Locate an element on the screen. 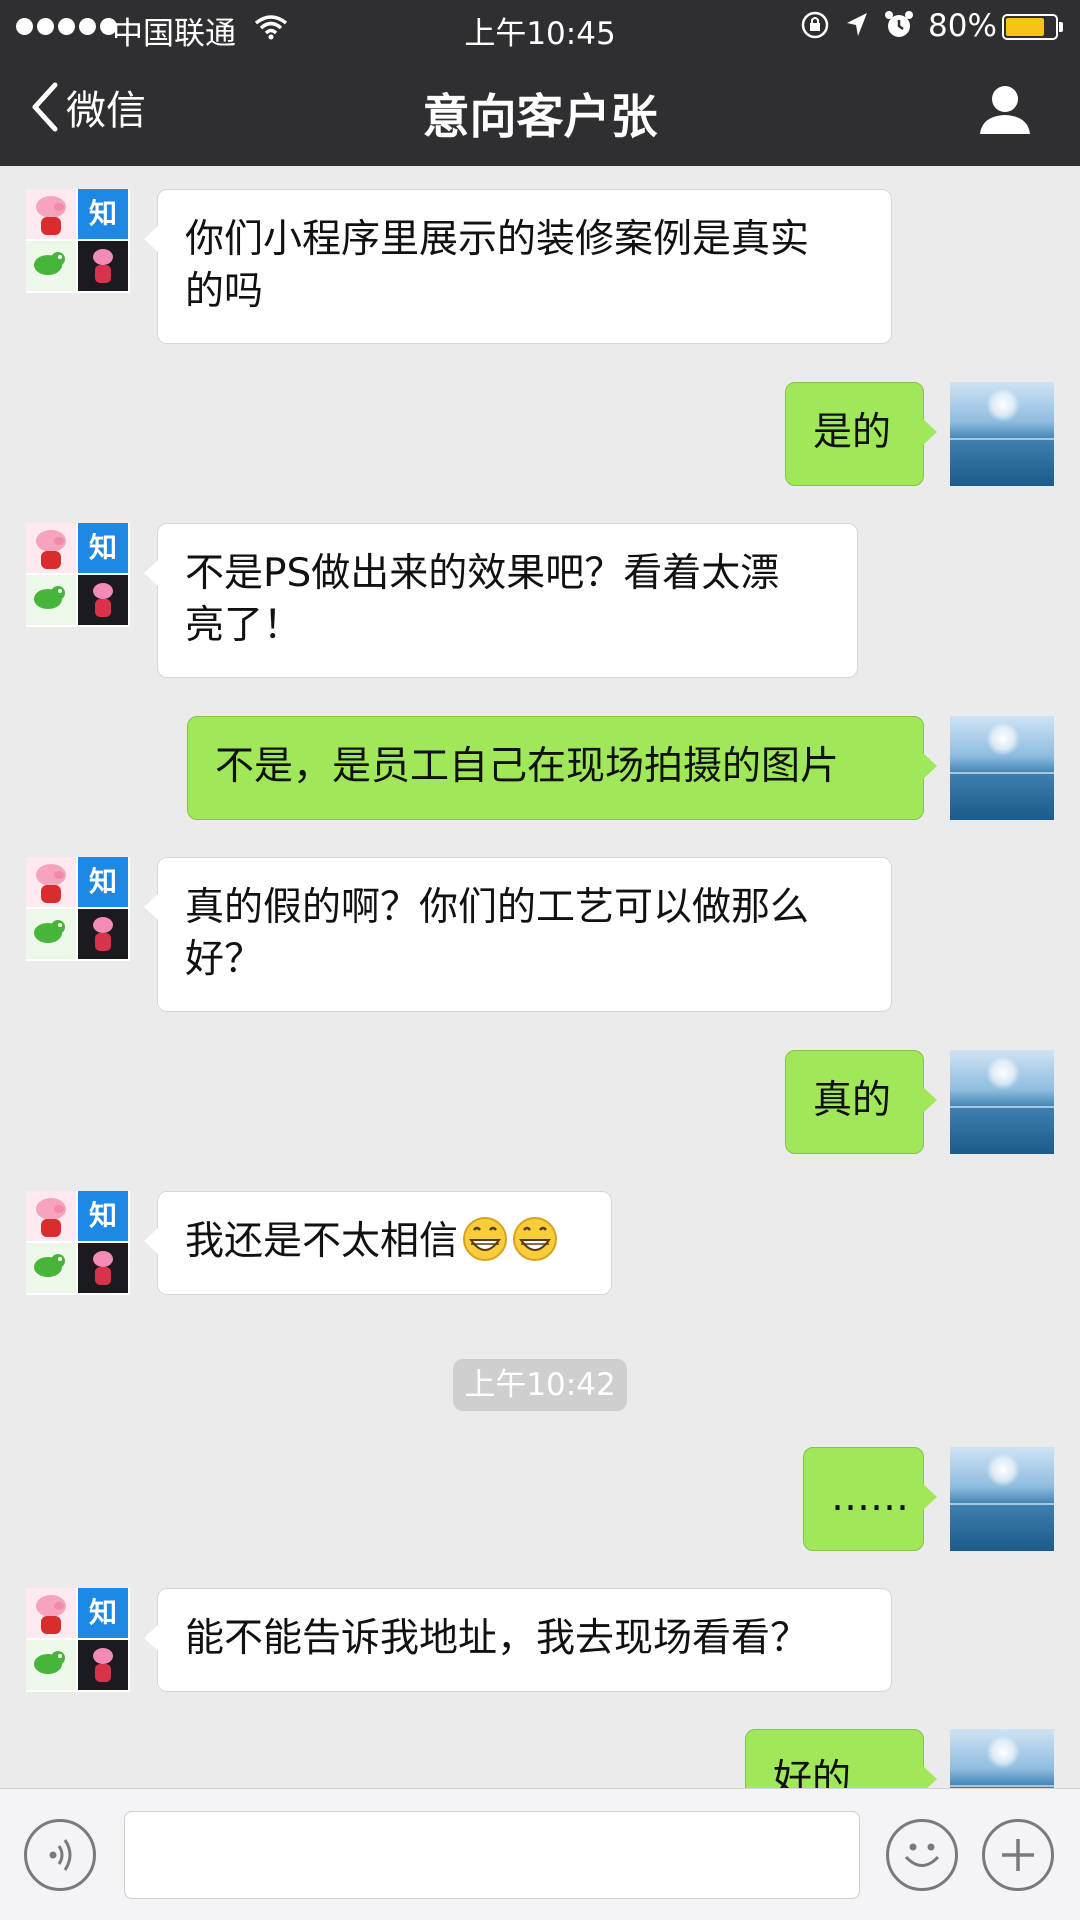 The image size is (1080, 1920). outgoing-message-bubble: 好的 is located at coordinates (841, 1758).